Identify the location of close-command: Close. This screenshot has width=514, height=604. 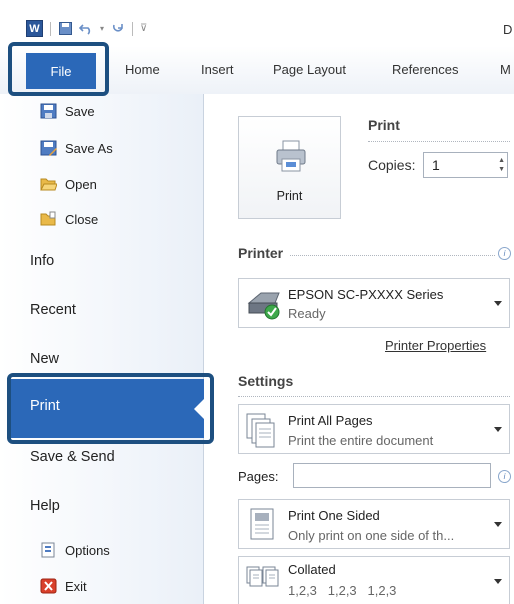
(69, 219).